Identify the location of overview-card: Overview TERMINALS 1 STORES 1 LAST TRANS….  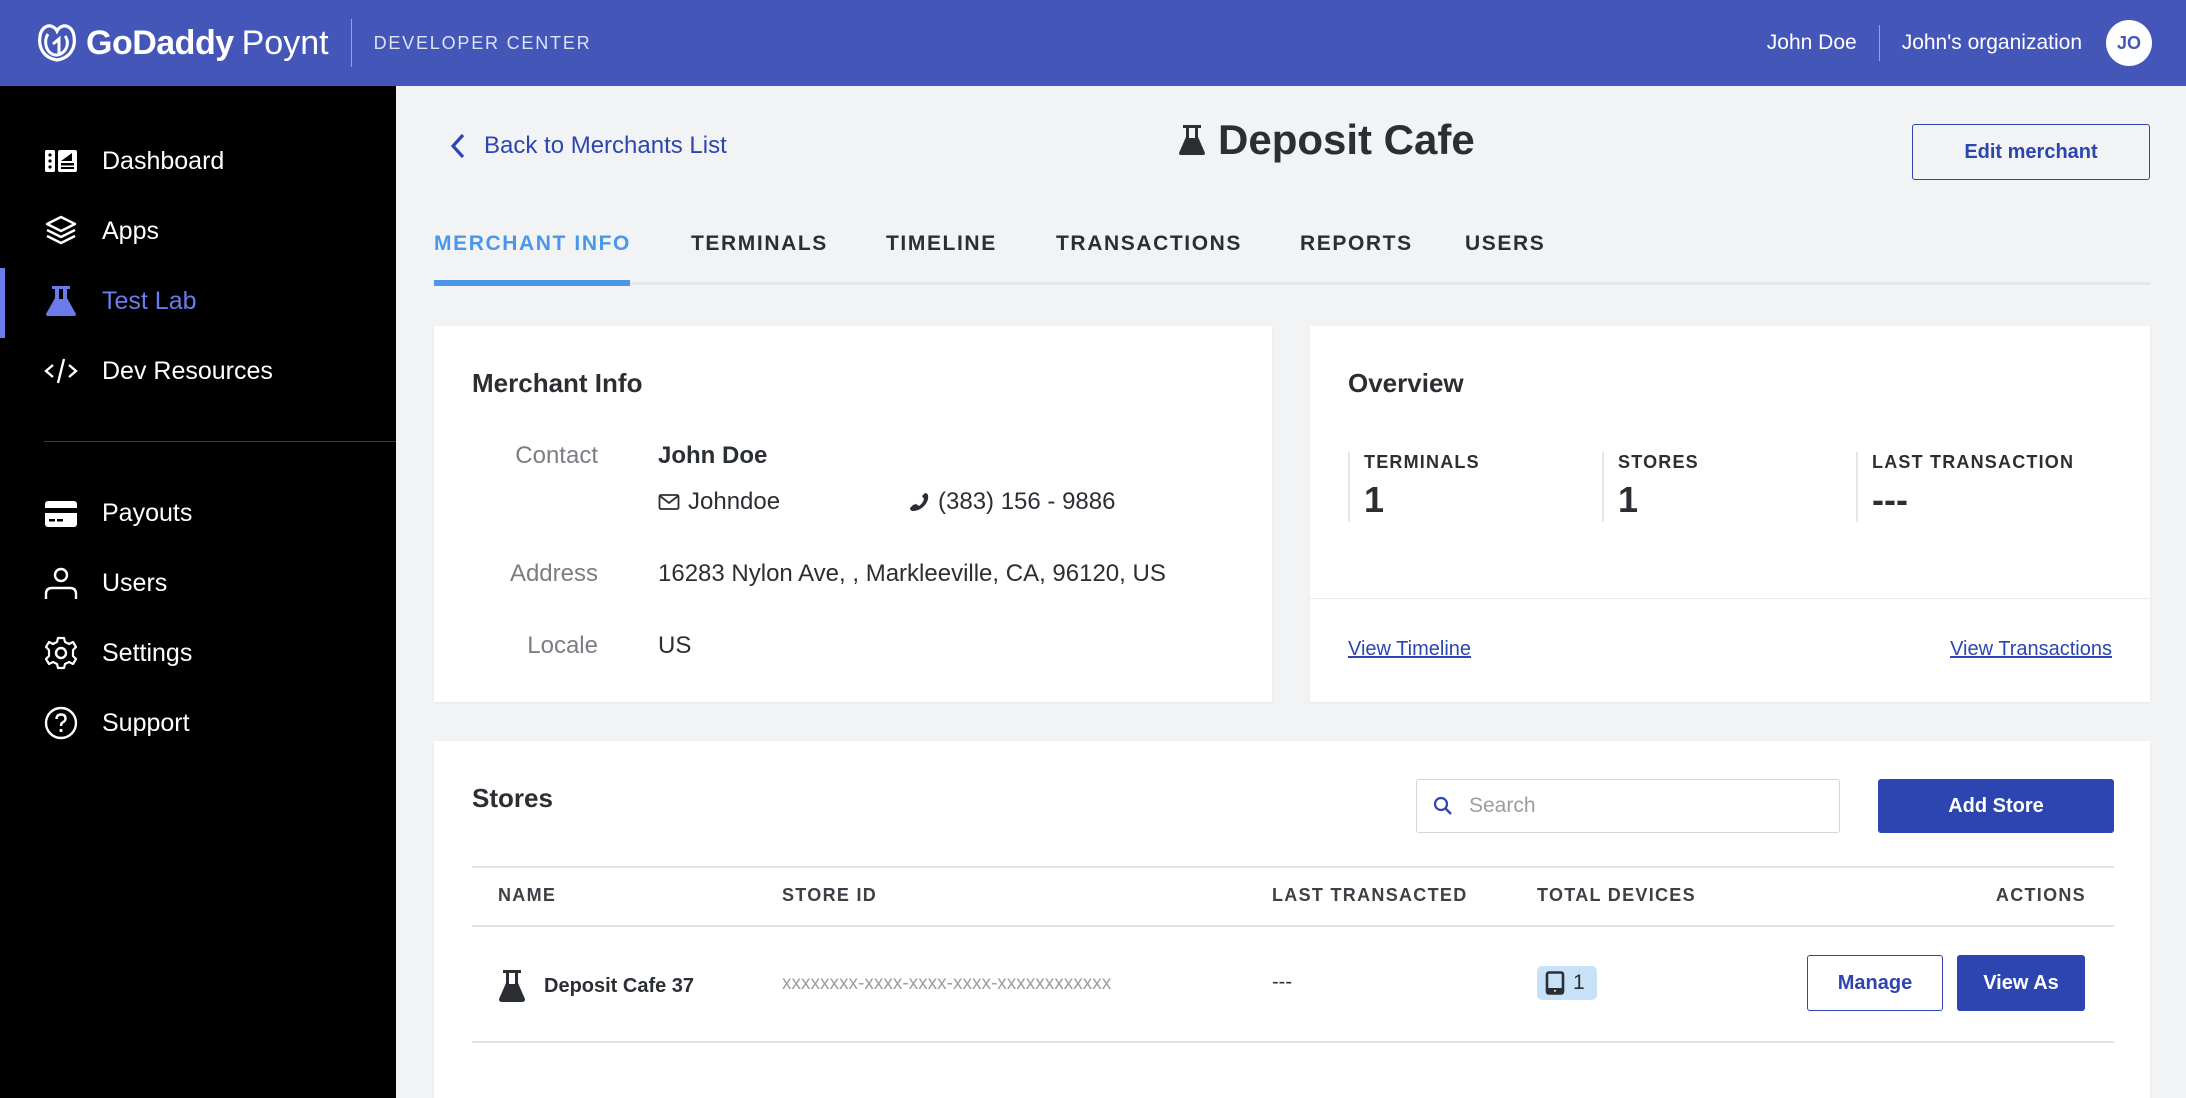
(1730, 514).